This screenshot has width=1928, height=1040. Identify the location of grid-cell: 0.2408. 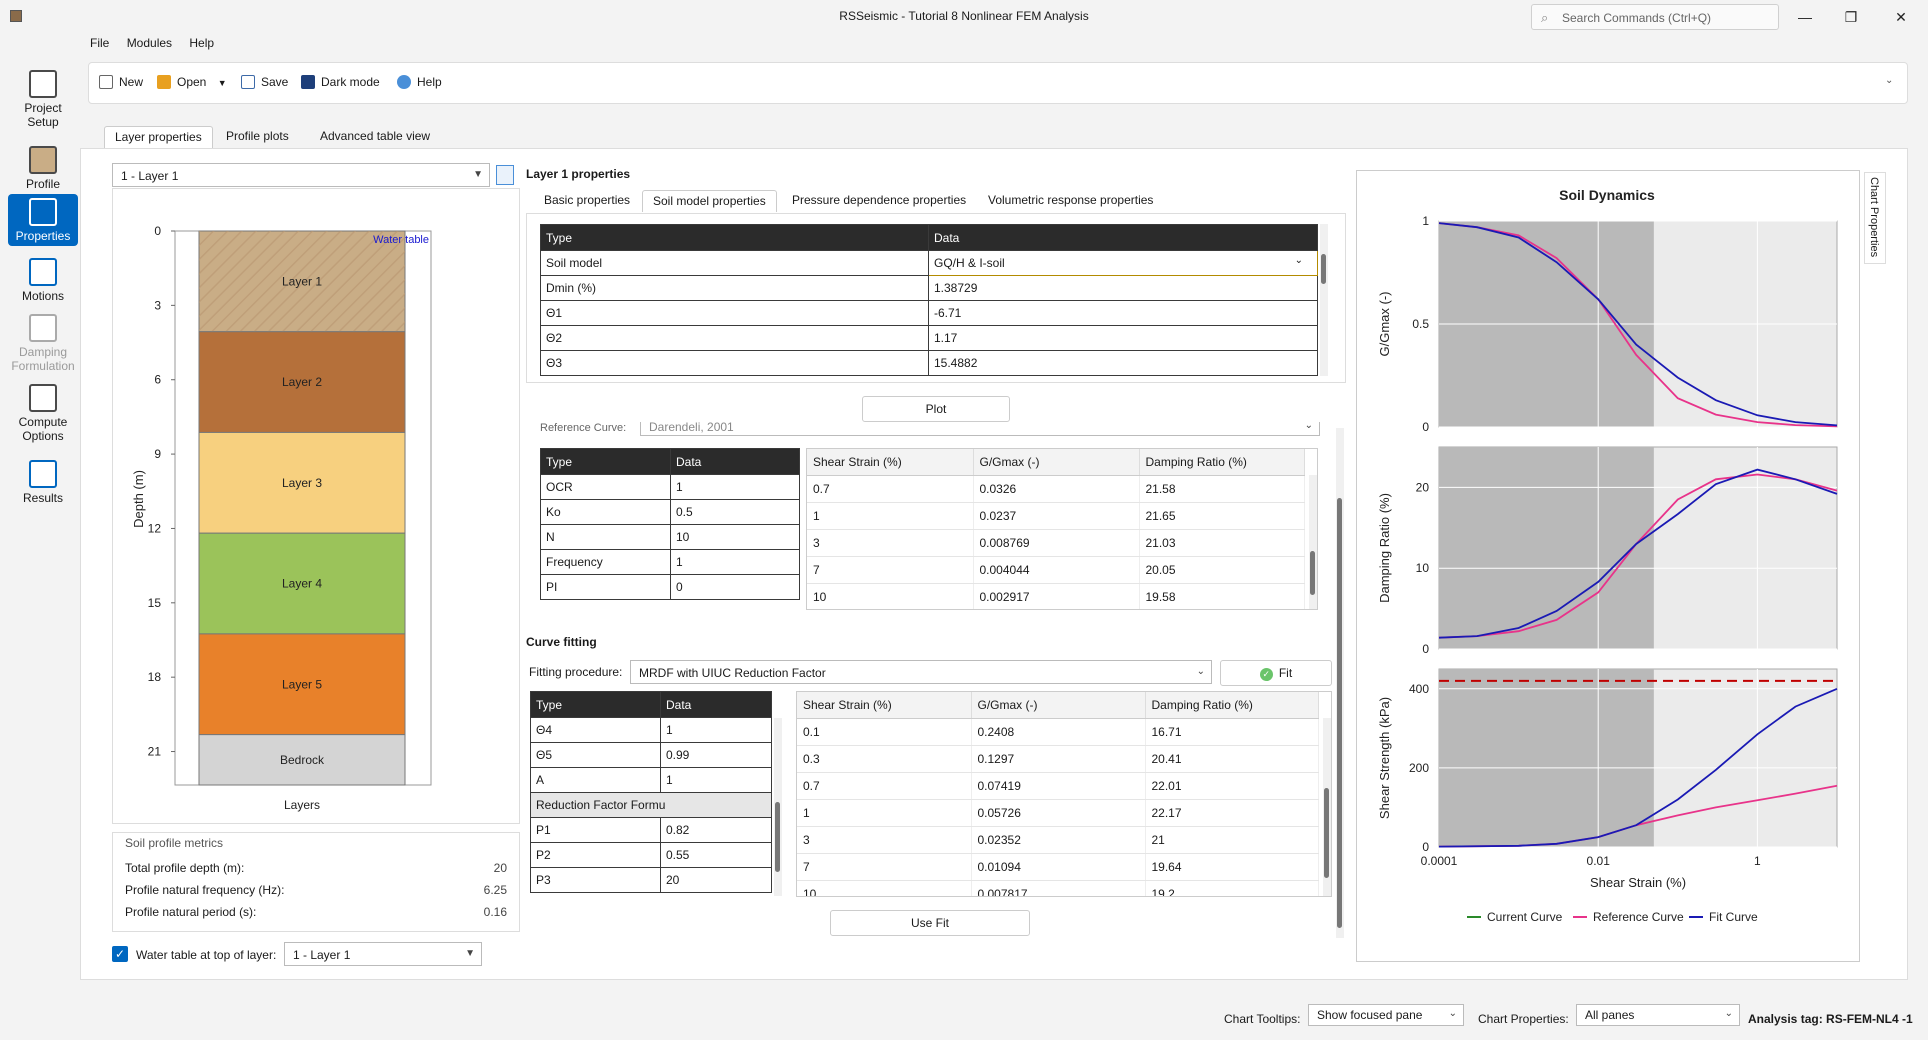
(1058, 732).